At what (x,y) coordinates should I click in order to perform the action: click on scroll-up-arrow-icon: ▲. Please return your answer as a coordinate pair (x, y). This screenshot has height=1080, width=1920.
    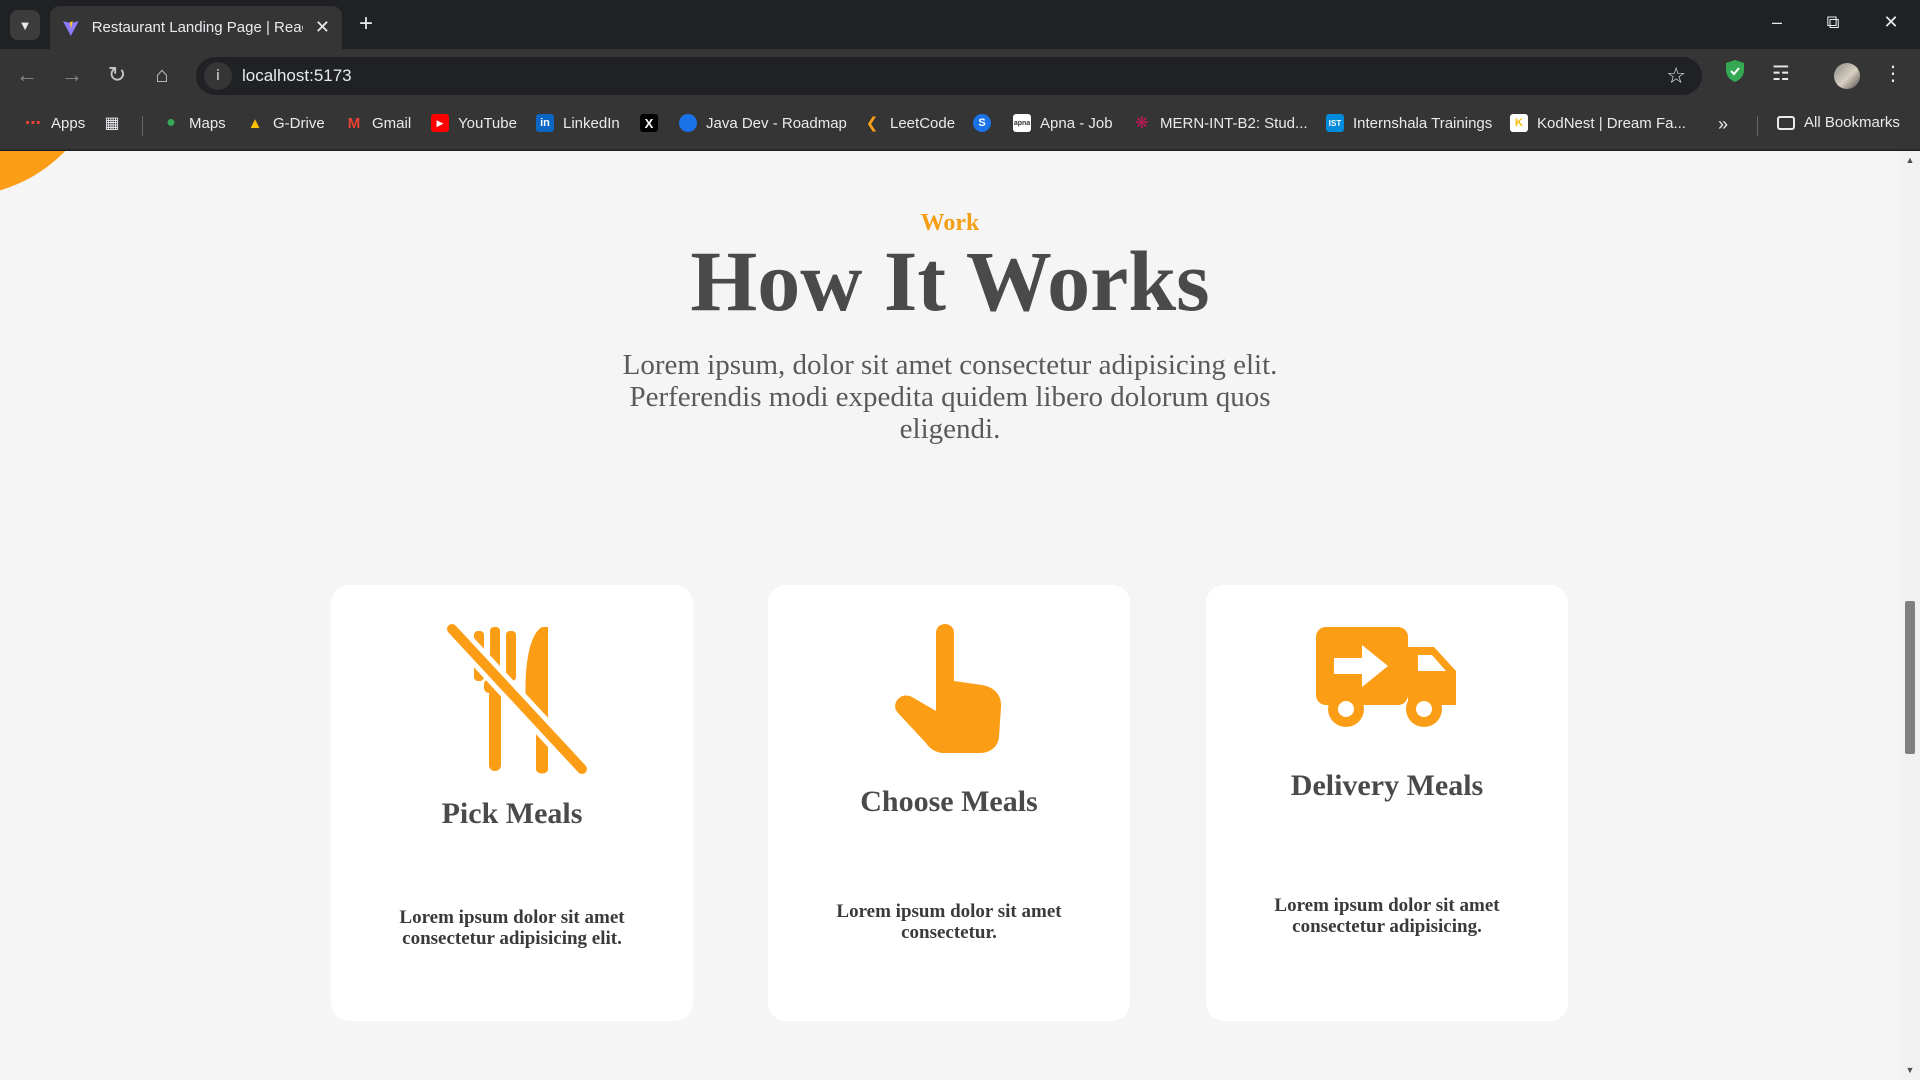
    Looking at the image, I should click on (1910, 160).